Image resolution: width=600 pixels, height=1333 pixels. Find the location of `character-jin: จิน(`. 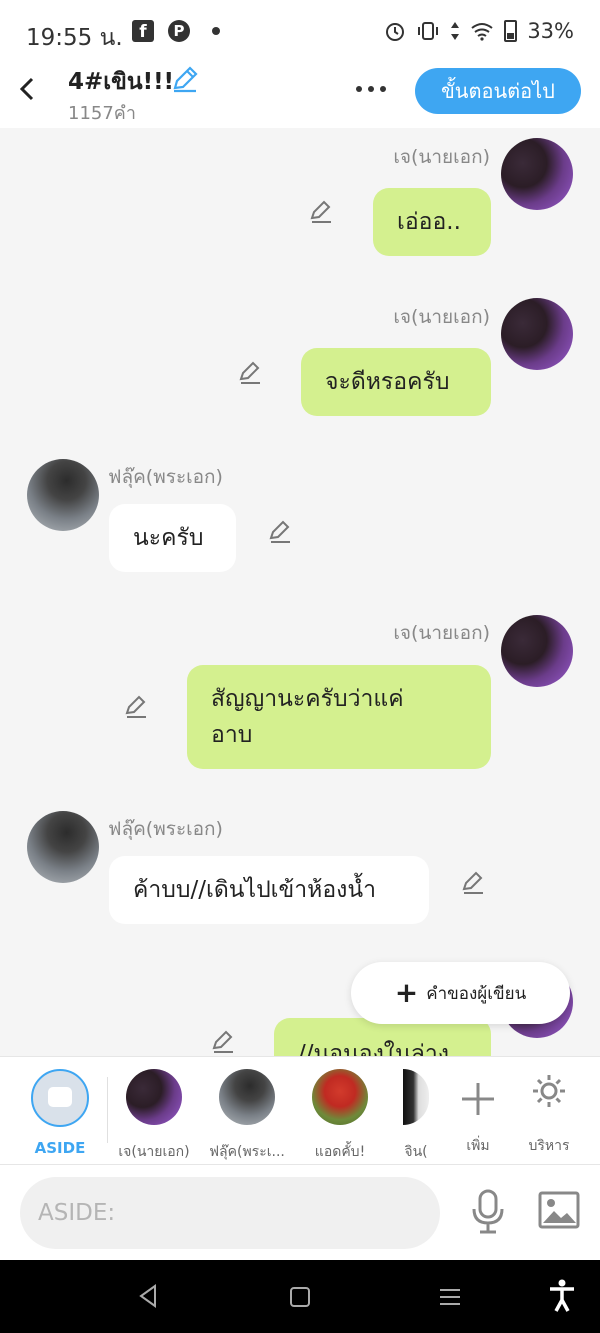

character-jin: จิน( is located at coordinates (416, 1116).